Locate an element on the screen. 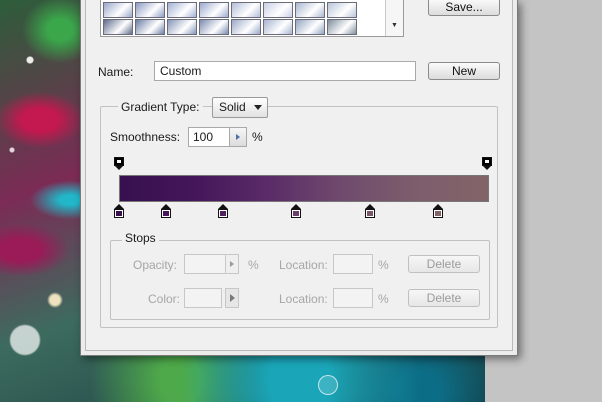  name-label: Name: is located at coordinates (116, 72).